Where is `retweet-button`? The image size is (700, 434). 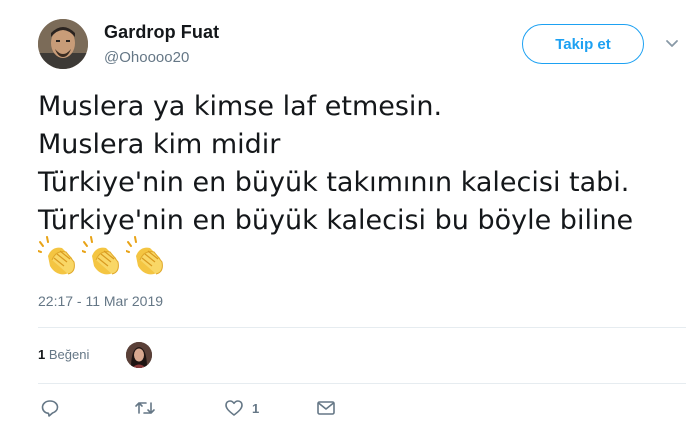
retweet-button is located at coordinates (149, 408).